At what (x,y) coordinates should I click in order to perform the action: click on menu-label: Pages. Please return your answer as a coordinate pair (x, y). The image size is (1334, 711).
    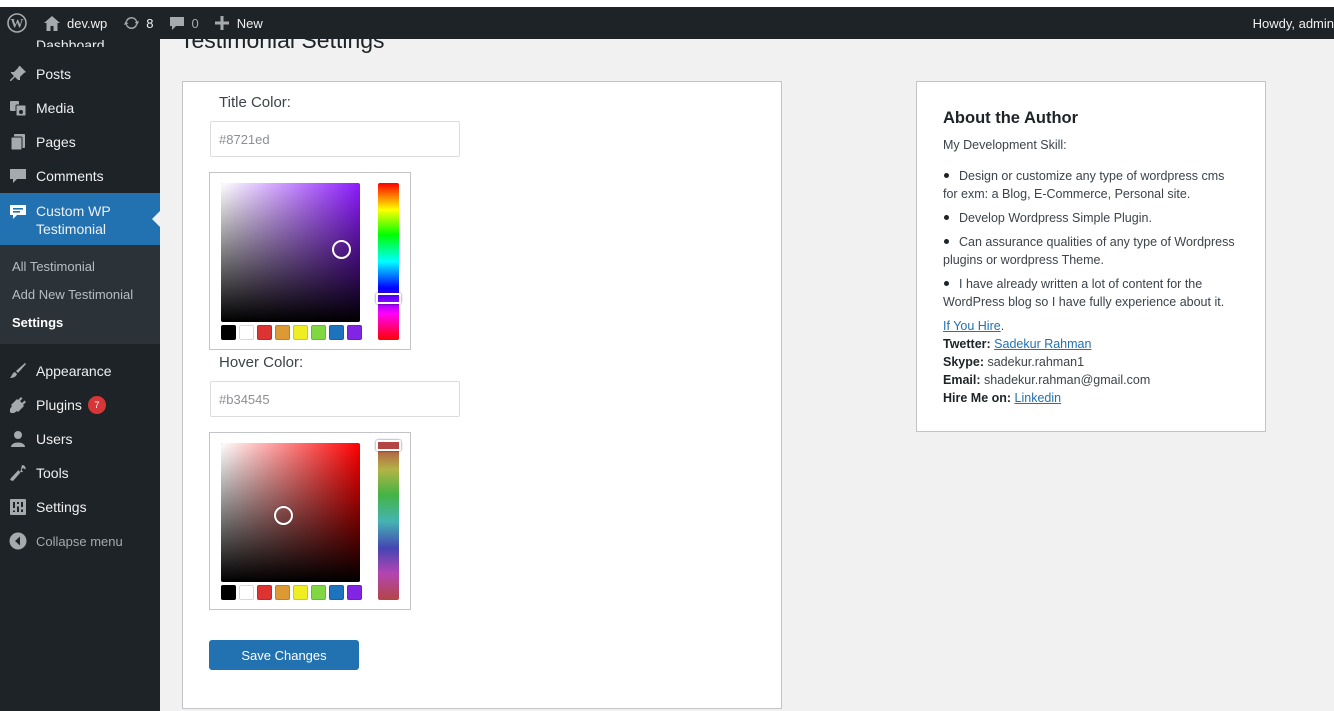
    Looking at the image, I should click on (56, 142).